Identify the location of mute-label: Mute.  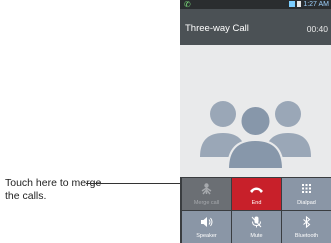
(256, 236).